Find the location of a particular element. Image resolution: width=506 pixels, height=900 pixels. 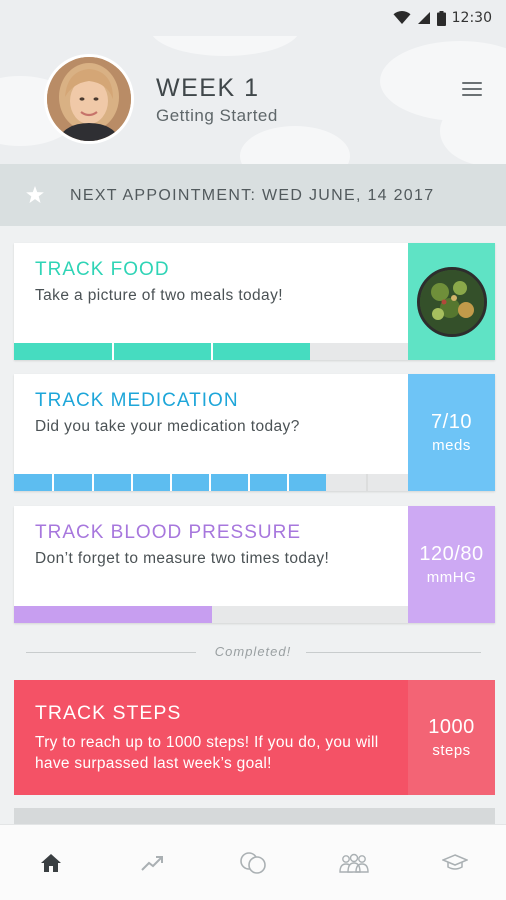

trending-up-icon is located at coordinates (152, 863).